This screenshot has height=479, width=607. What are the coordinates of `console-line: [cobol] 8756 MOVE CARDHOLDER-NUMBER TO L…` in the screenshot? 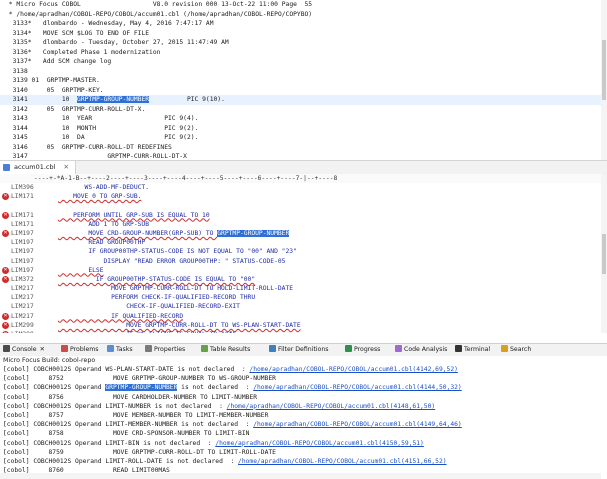 It's located at (303, 397).